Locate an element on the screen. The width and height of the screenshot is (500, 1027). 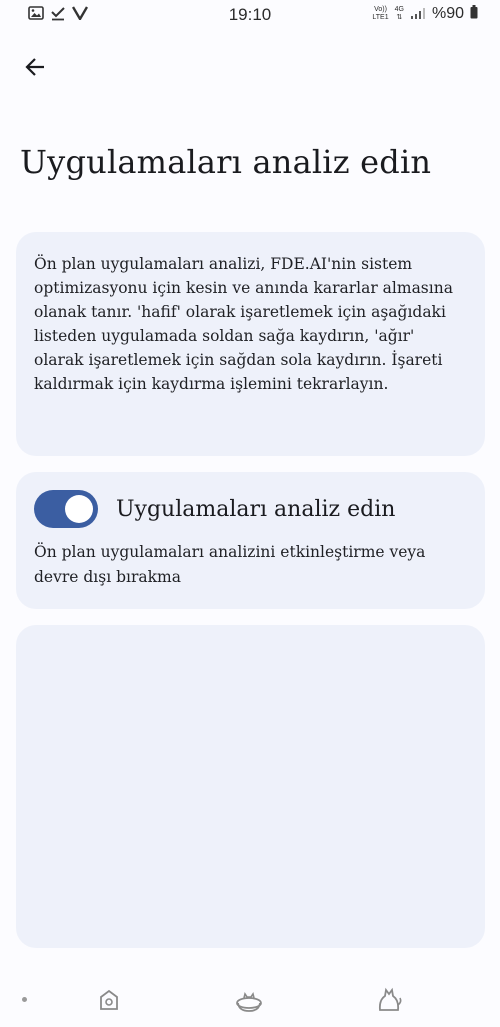
toggle-title: Uygulamaları analiz edin is located at coordinates (256, 509).